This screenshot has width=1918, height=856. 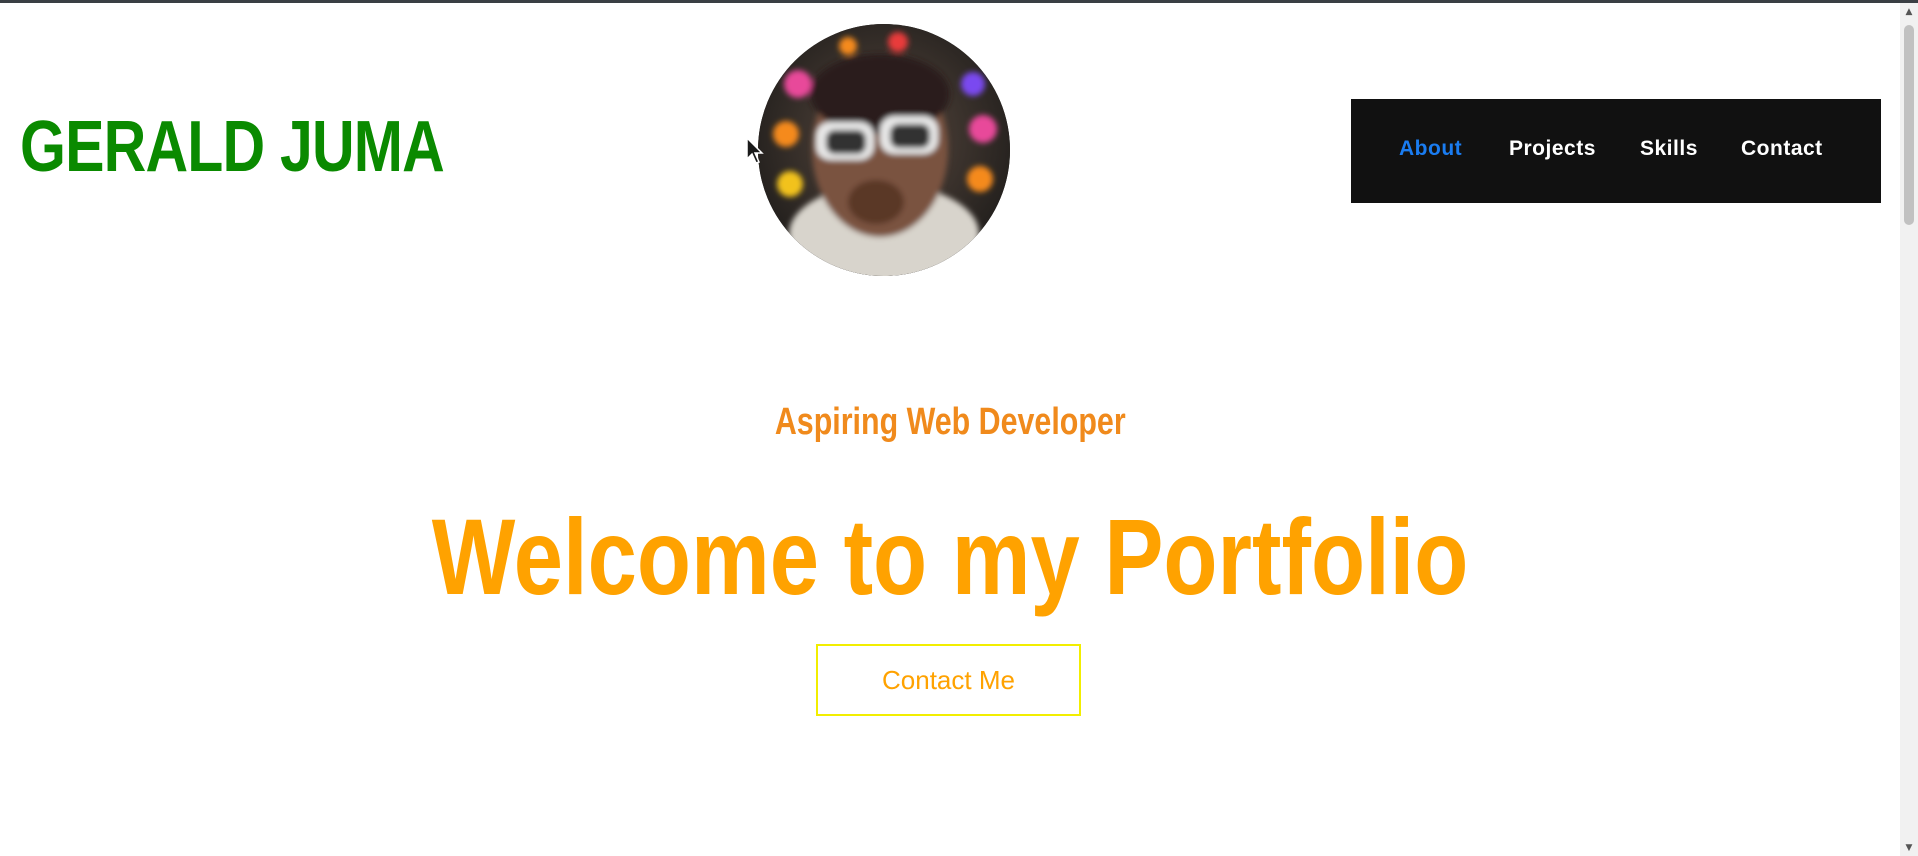 I want to click on hero-subtitle-text: Aspiring Web Developer, so click(x=950, y=422).